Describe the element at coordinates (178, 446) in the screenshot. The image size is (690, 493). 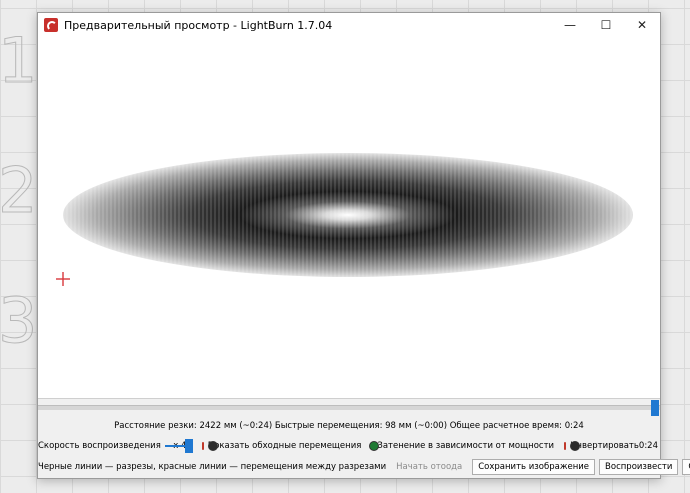
I see `speed-slider` at that location.